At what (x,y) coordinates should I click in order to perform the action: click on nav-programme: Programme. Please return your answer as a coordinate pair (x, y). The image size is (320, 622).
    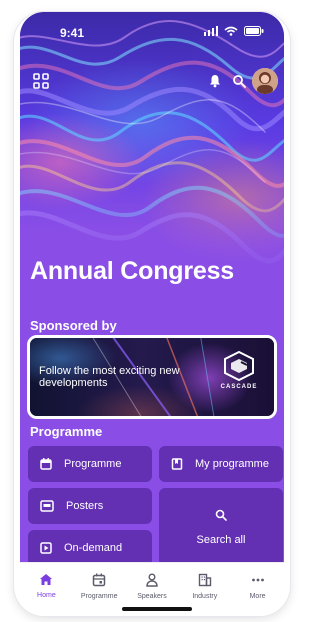
    Looking at the image, I should click on (99, 586).